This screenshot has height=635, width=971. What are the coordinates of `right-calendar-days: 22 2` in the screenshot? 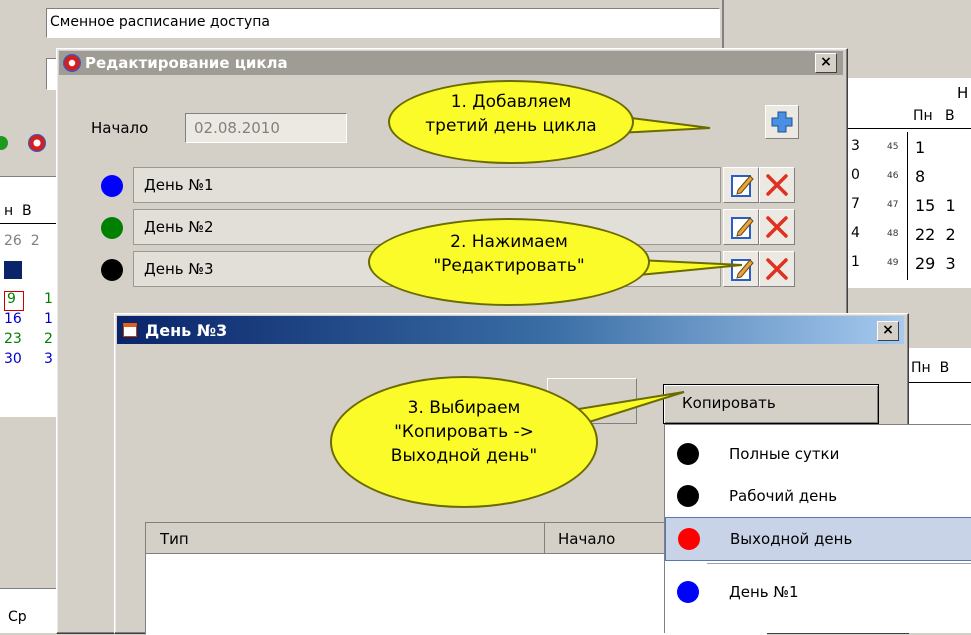 It's located at (935, 234).